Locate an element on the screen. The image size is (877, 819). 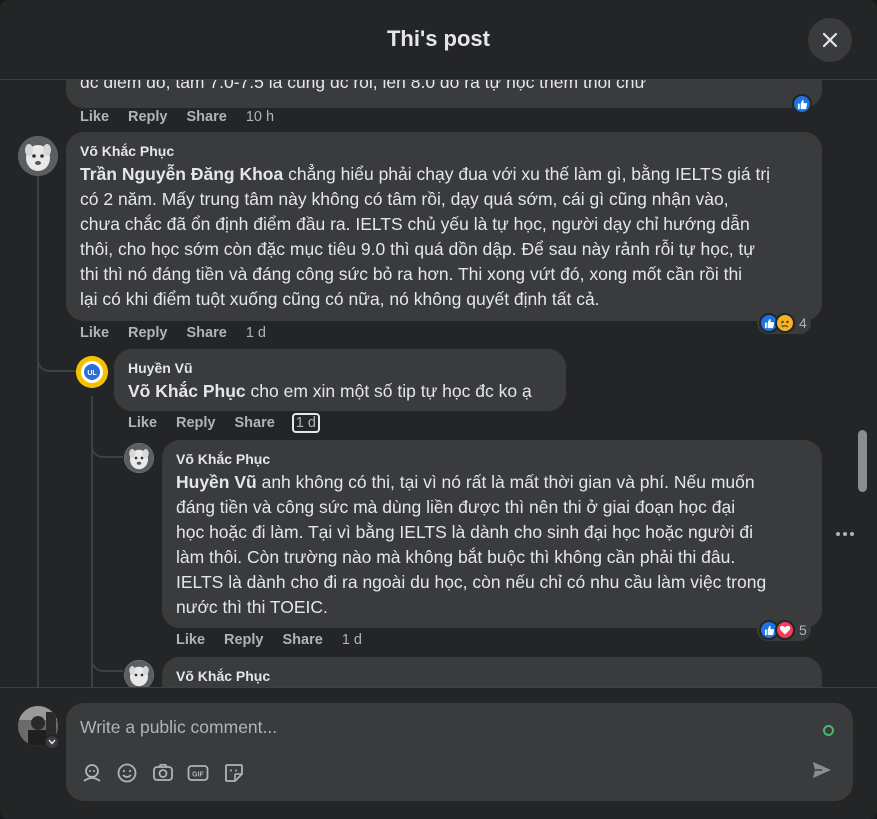
avatar-sticker-icon is located at coordinates (92, 773).